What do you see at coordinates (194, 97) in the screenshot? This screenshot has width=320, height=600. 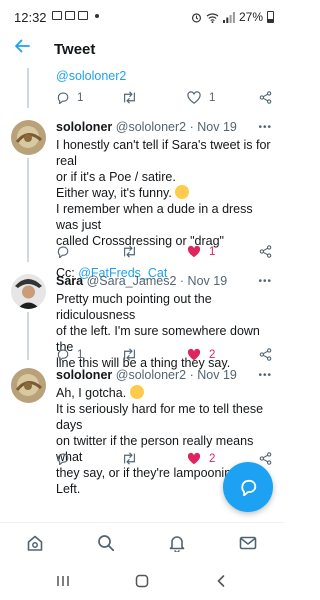 I see `heart-outline-icon` at bounding box center [194, 97].